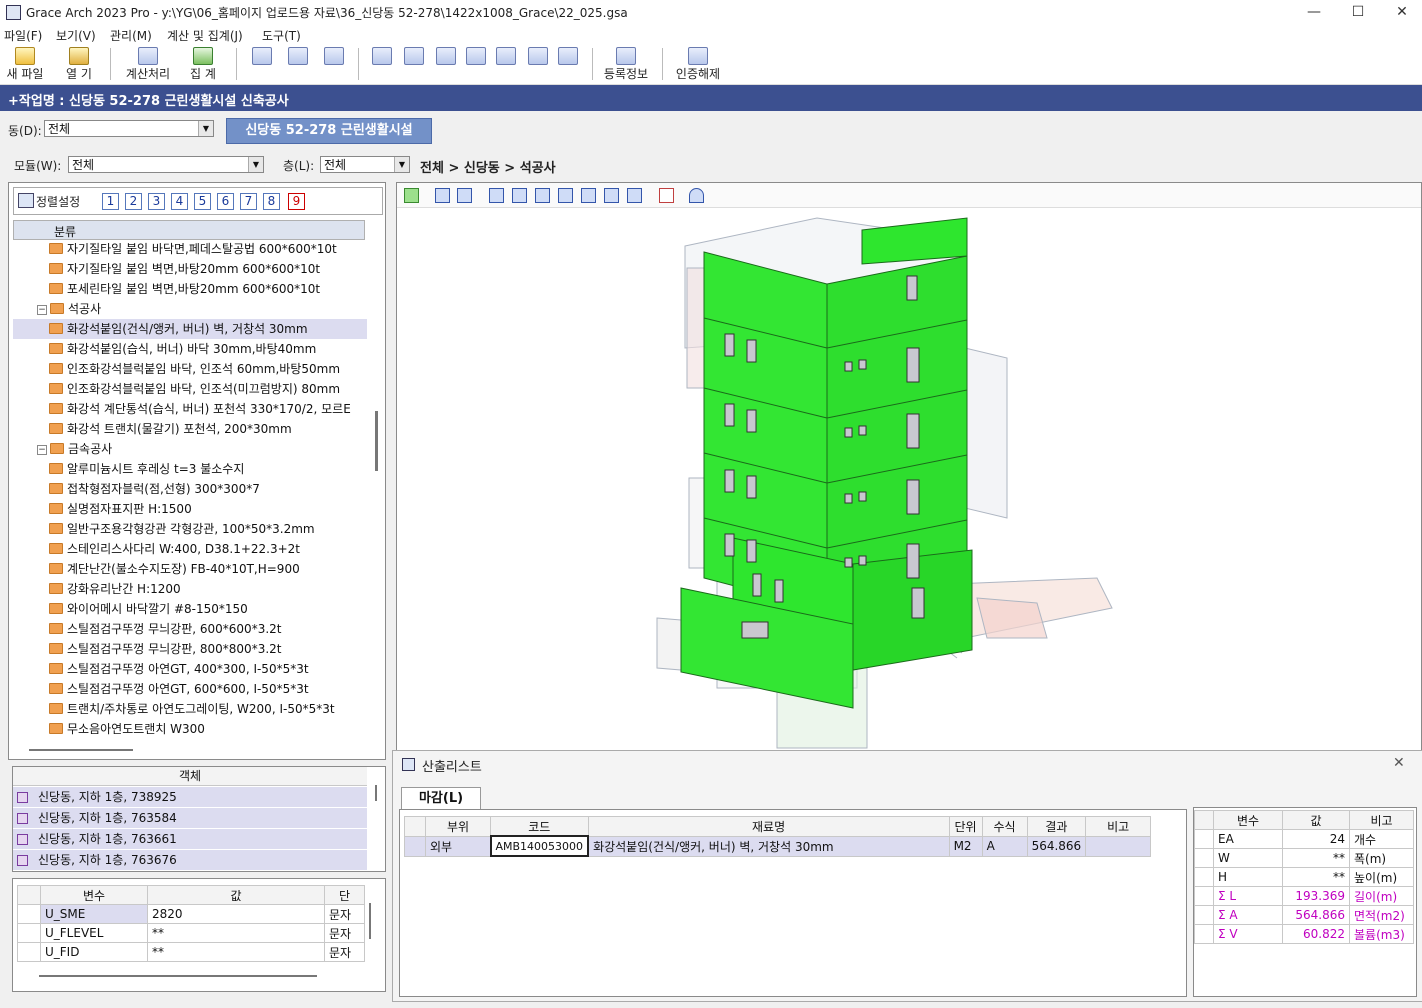 This screenshot has height=1008, width=1422. What do you see at coordinates (190, 549) in the screenshot?
I see `tree-item: 스테인리스사다리 W:400, D38.1+22.3+2t` at bounding box center [190, 549].